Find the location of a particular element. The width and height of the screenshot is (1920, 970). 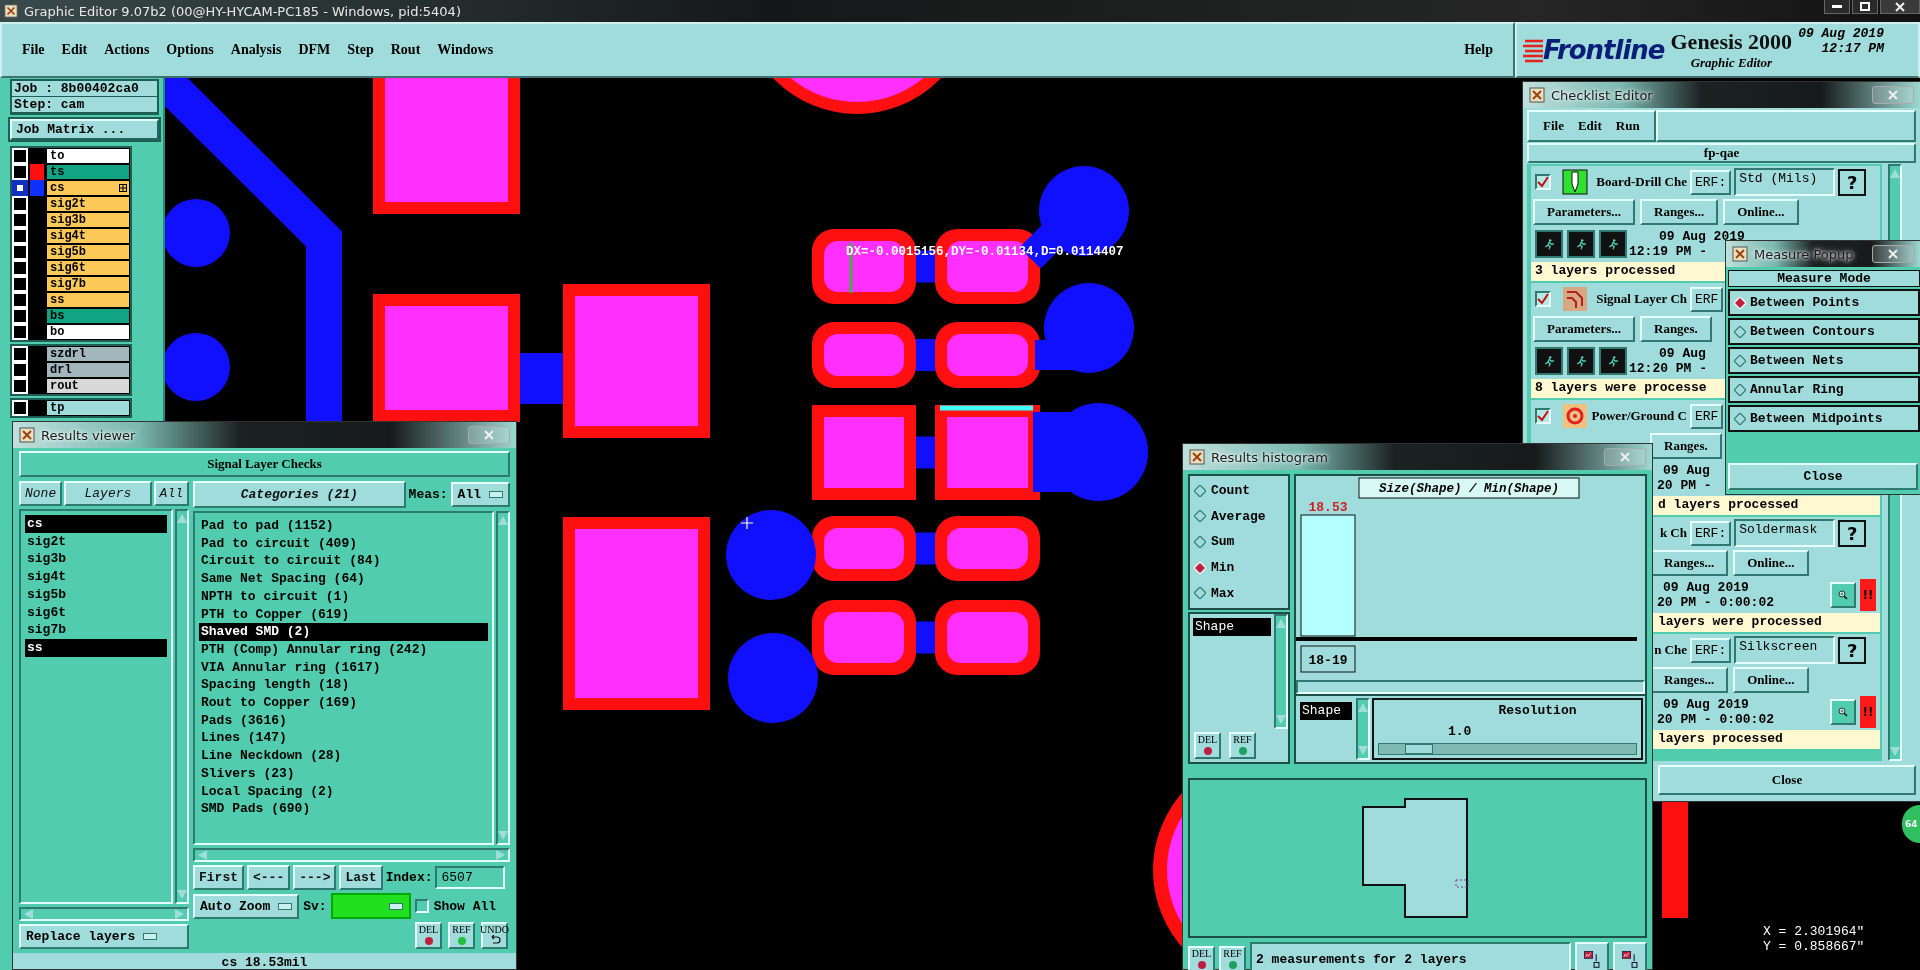

list-item: Pad to circuit (409) is located at coordinates (343, 543).